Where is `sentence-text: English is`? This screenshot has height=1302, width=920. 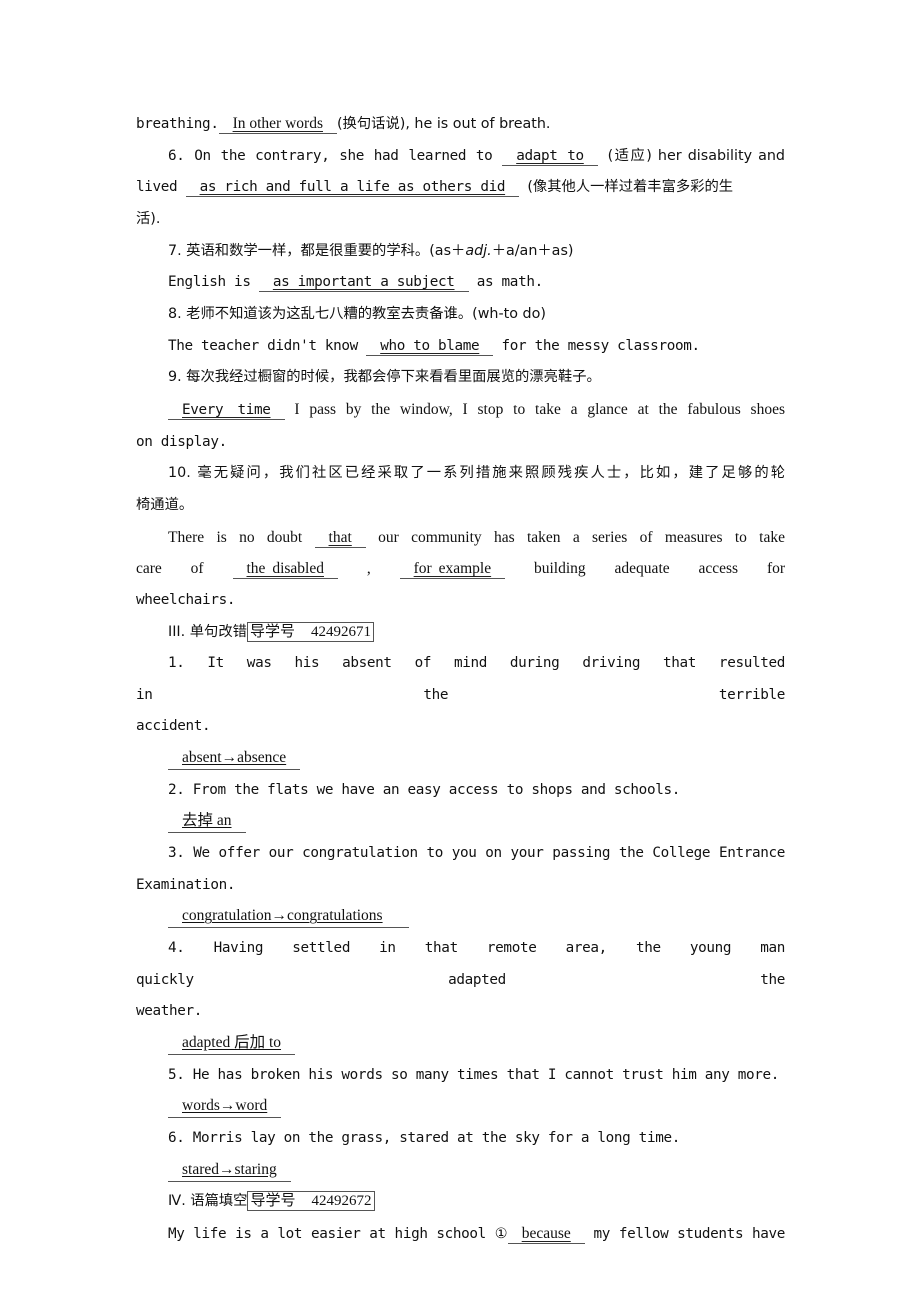
sentence-text: English is is located at coordinates (209, 282).